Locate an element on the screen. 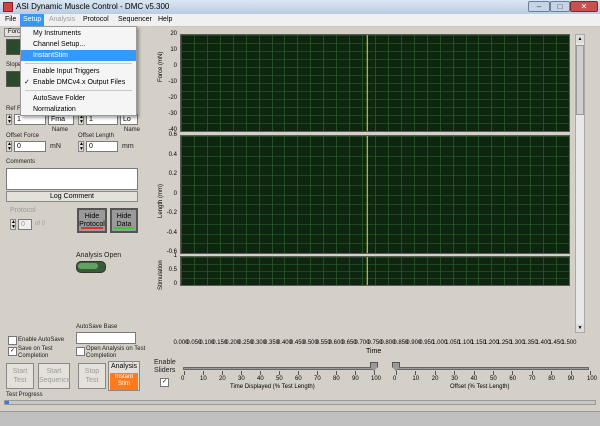 Image resolution: width=600 pixels, height=426 pixels. y-tick-label: -0.4 is located at coordinates (171, 232).